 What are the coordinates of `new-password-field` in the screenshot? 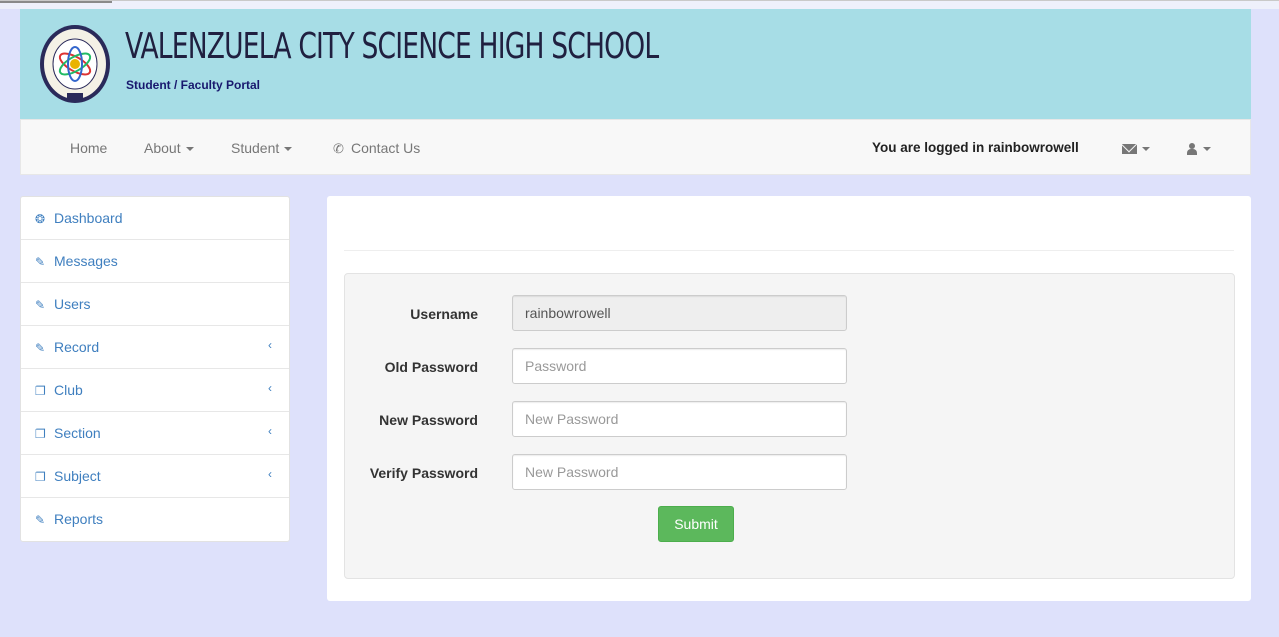 It's located at (679, 419).